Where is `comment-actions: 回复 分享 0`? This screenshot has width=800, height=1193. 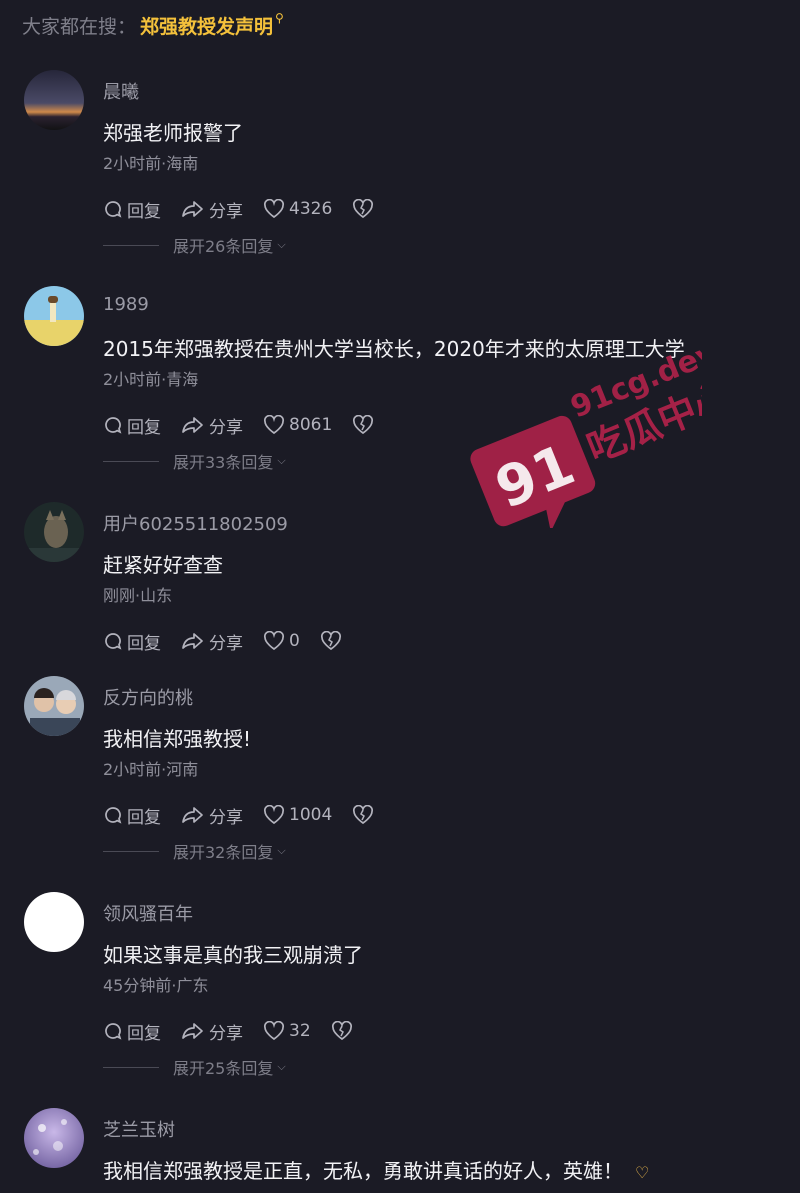
comment-actions: 回复 分享 0 is located at coordinates (222, 641).